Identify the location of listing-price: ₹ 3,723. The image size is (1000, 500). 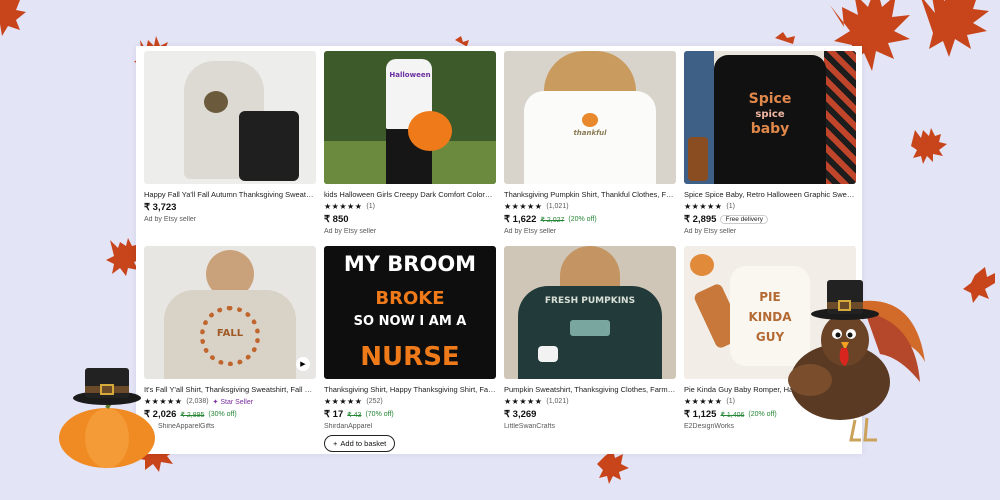
(160, 207).